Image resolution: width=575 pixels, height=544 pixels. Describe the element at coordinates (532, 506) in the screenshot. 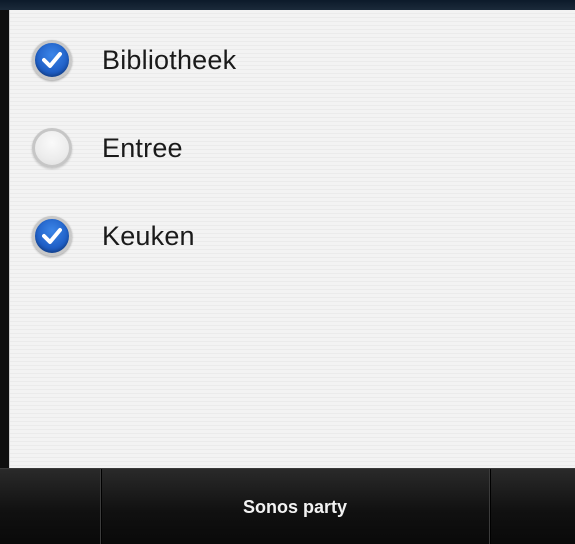

I see `toolbar-right-button` at that location.